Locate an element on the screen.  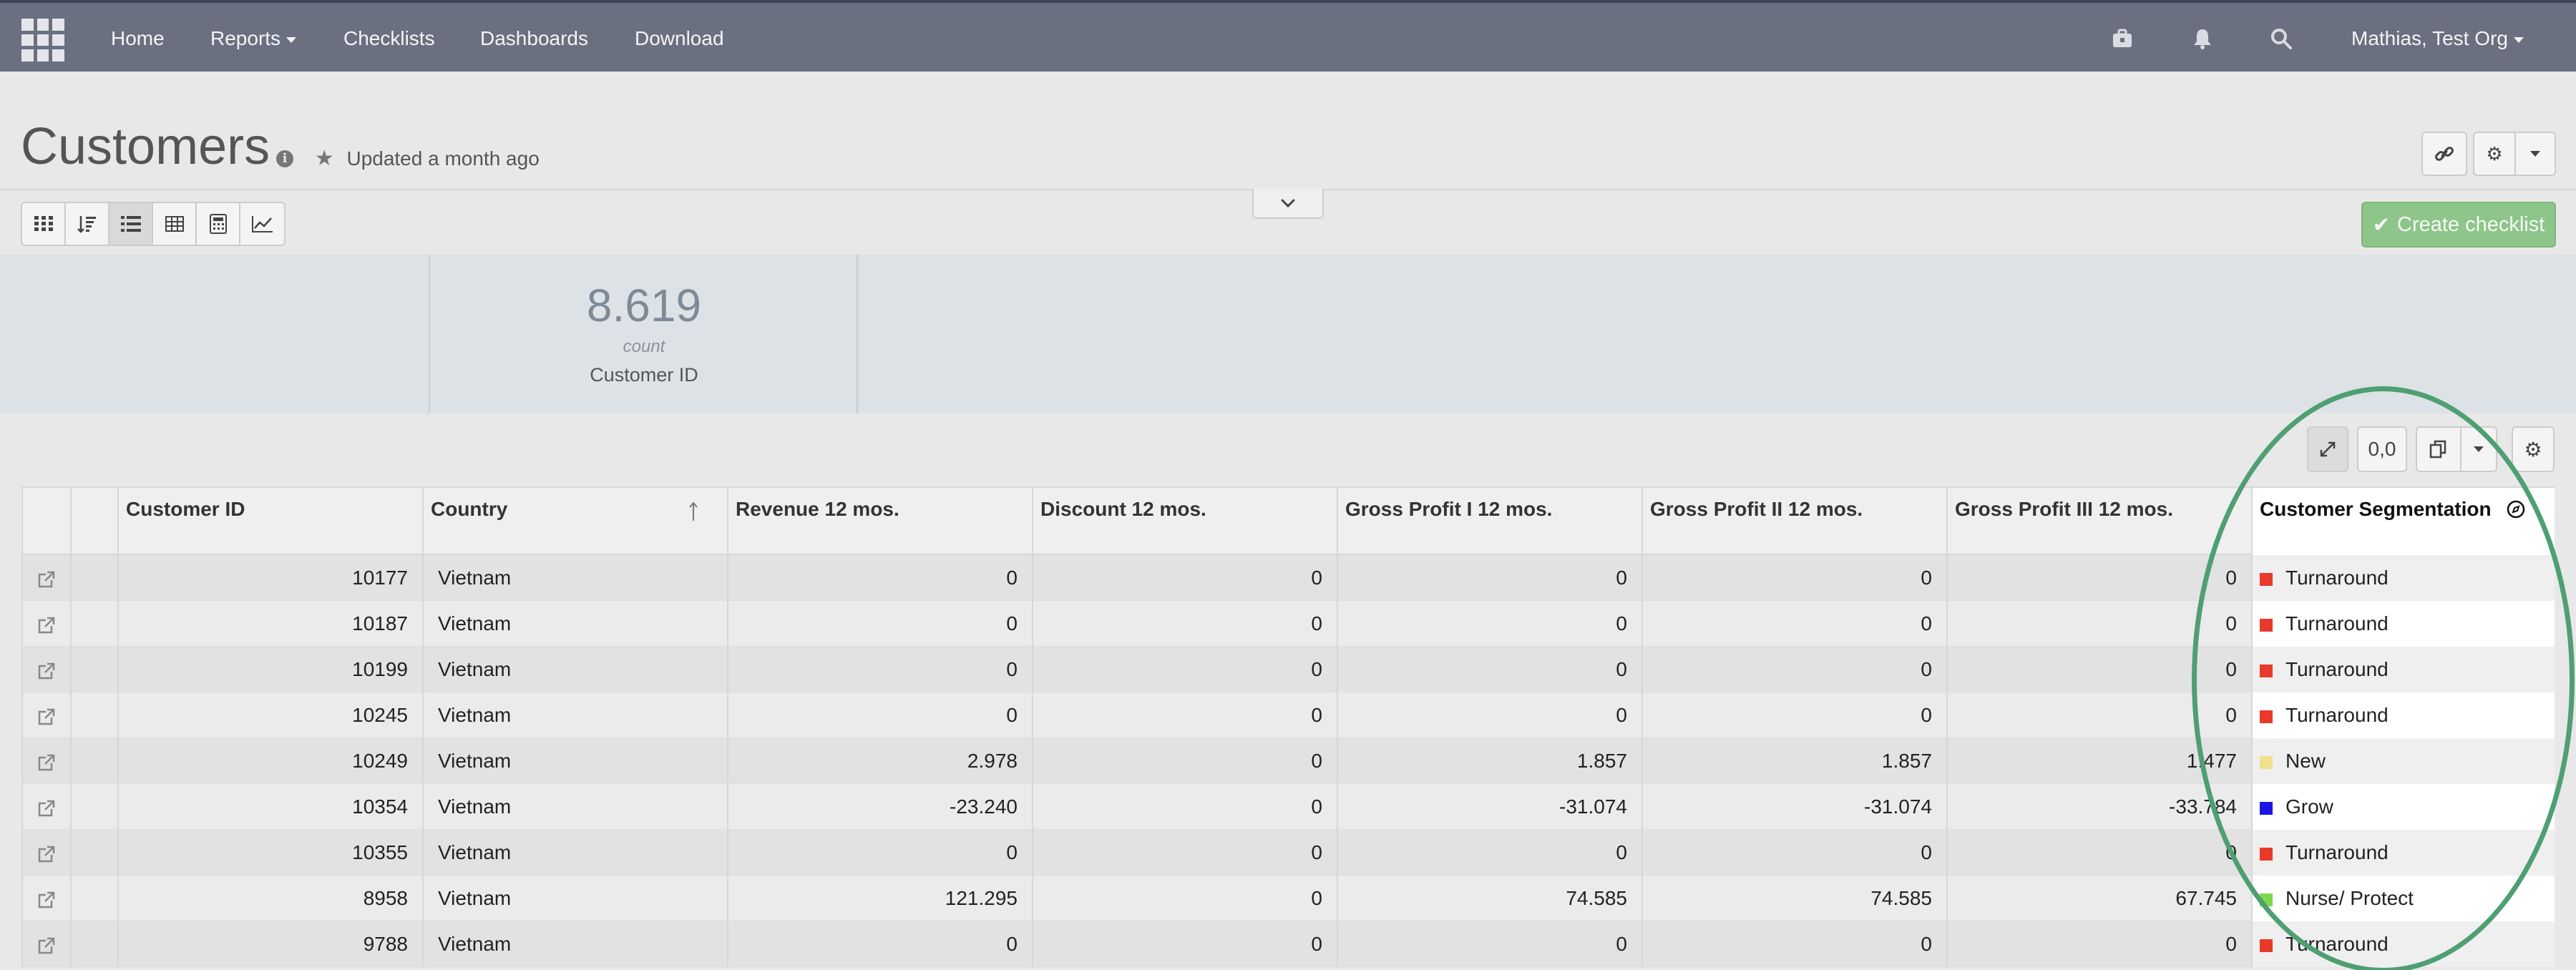
revenue-cell: -23.240 is located at coordinates (879, 807).